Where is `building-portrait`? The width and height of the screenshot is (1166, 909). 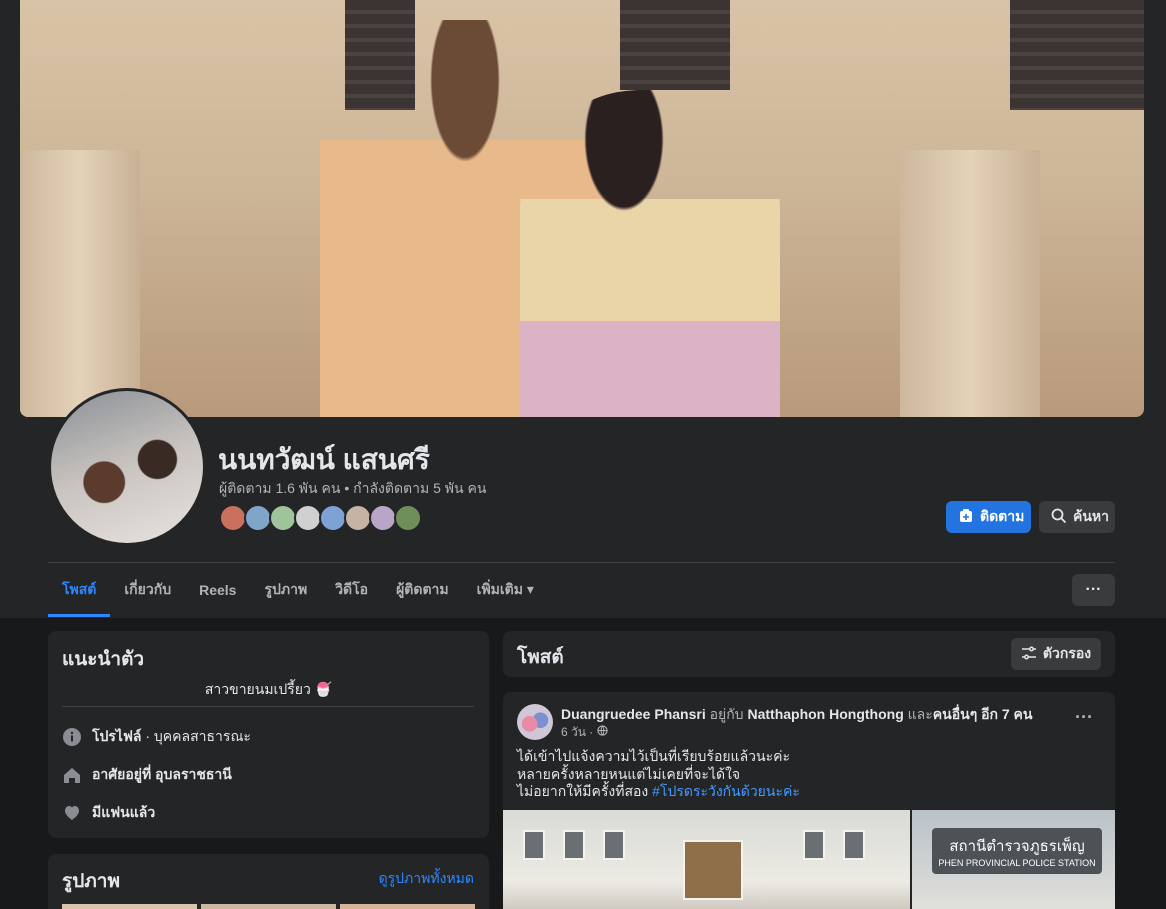
building-portrait is located at coordinates (713, 870).